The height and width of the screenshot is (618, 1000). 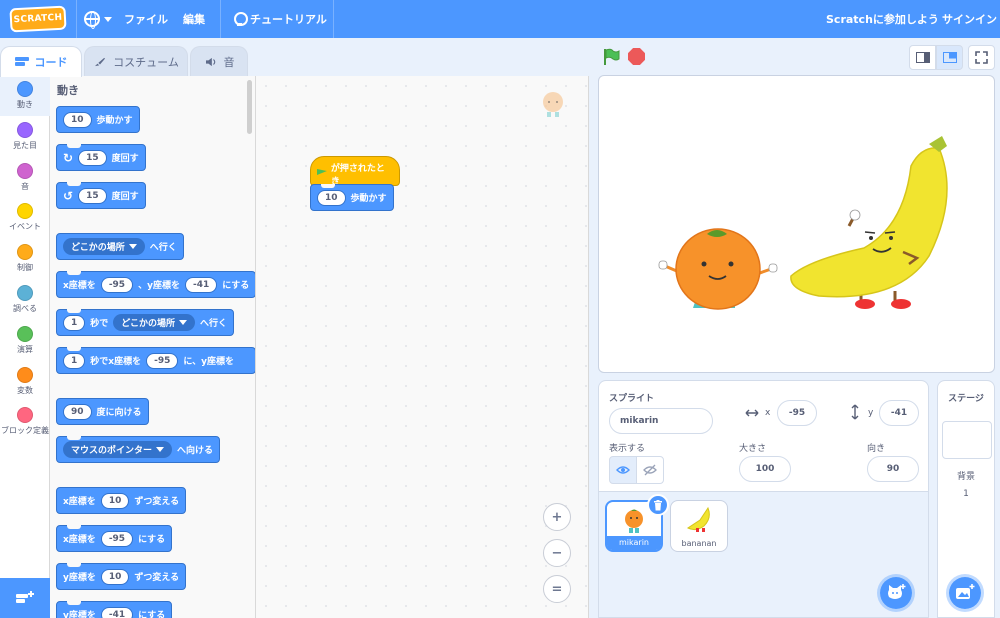 I want to click on zoom-reset-button: =, so click(x=557, y=589).